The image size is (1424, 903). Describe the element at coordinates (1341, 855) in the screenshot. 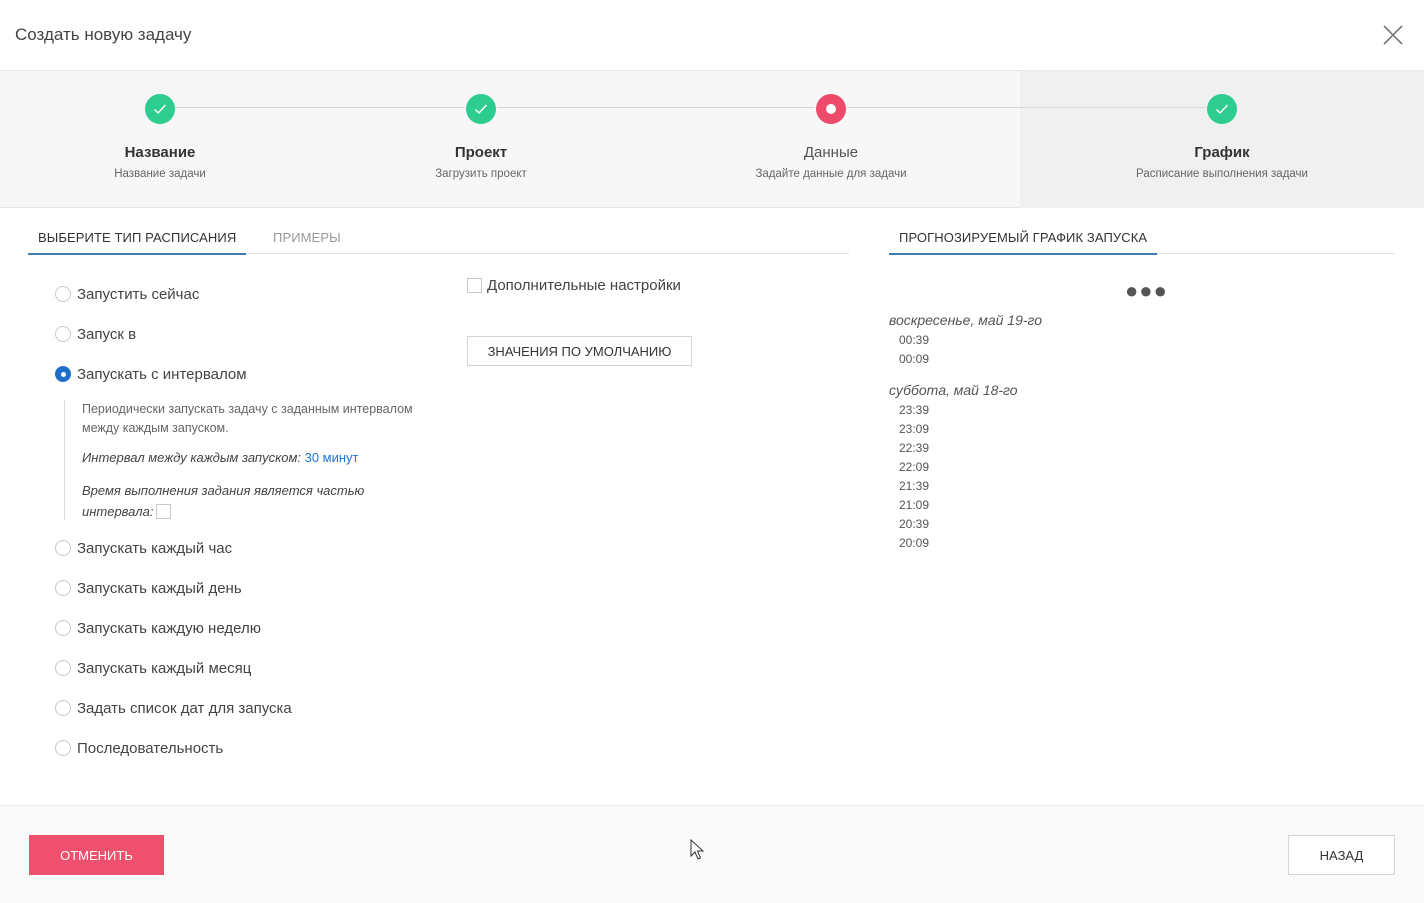

I see `back-button: НАЗАД` at that location.